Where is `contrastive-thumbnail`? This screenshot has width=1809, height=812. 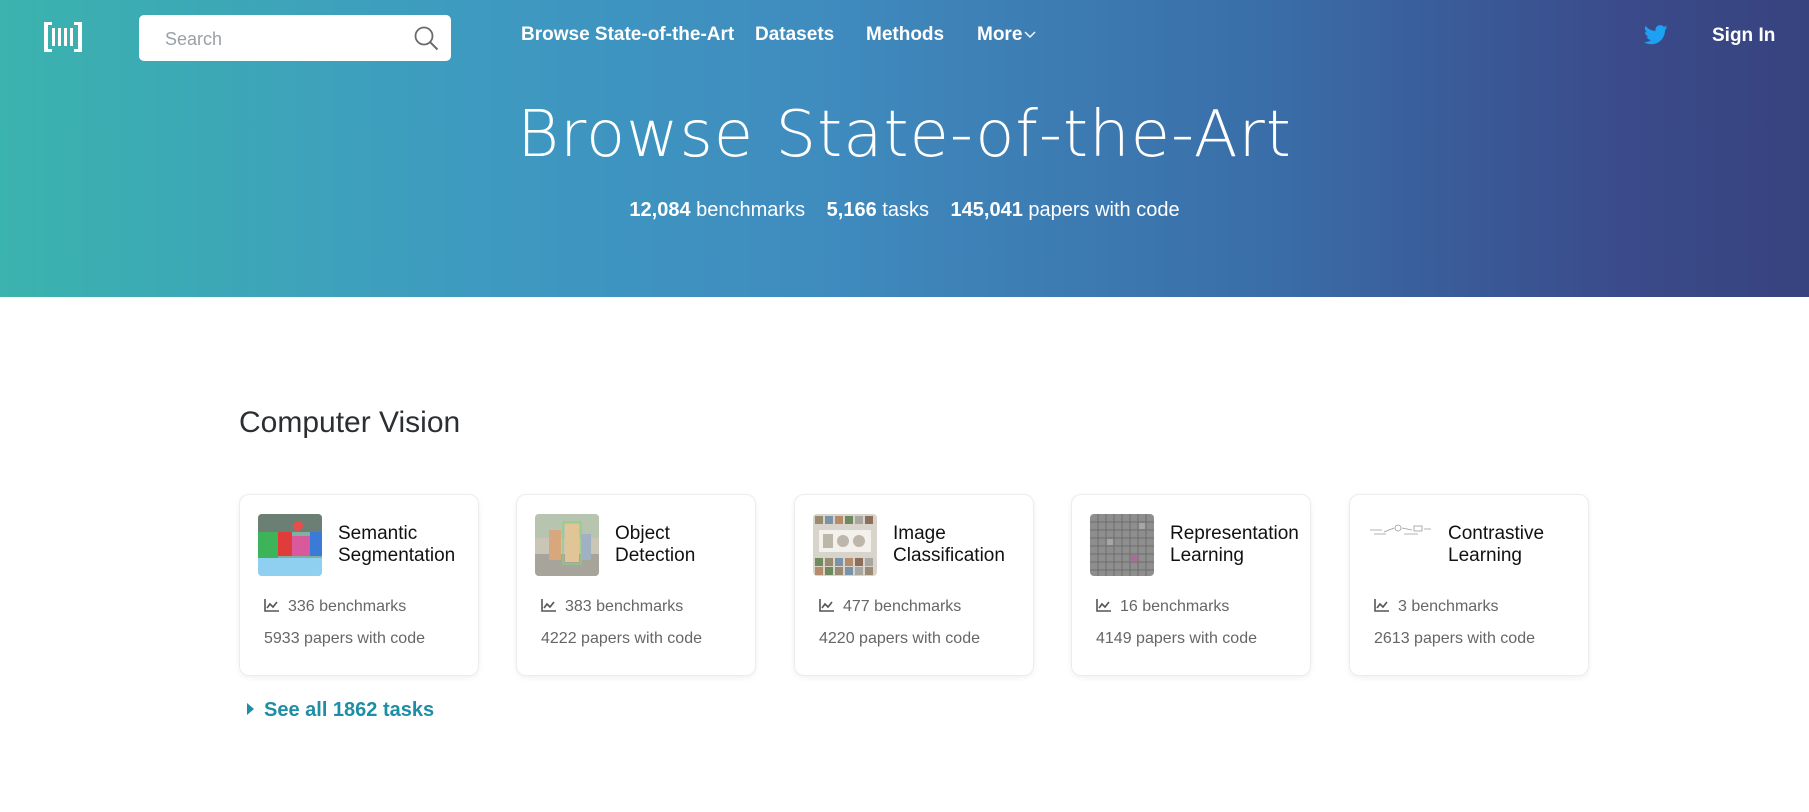 contrastive-thumbnail is located at coordinates (1400, 545).